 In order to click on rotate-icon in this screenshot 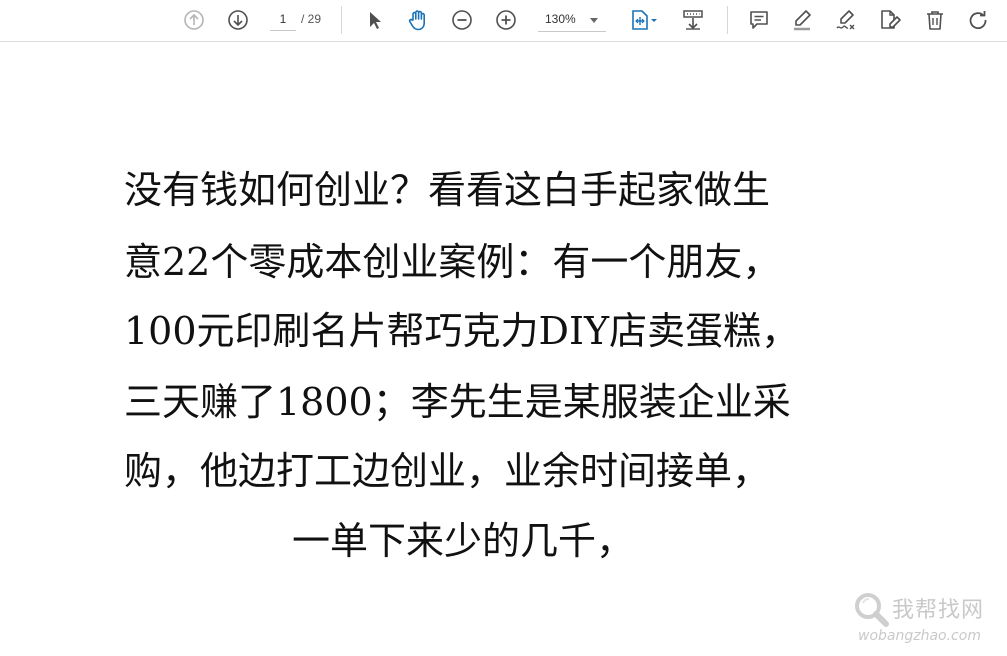, I will do `click(978, 20)`.